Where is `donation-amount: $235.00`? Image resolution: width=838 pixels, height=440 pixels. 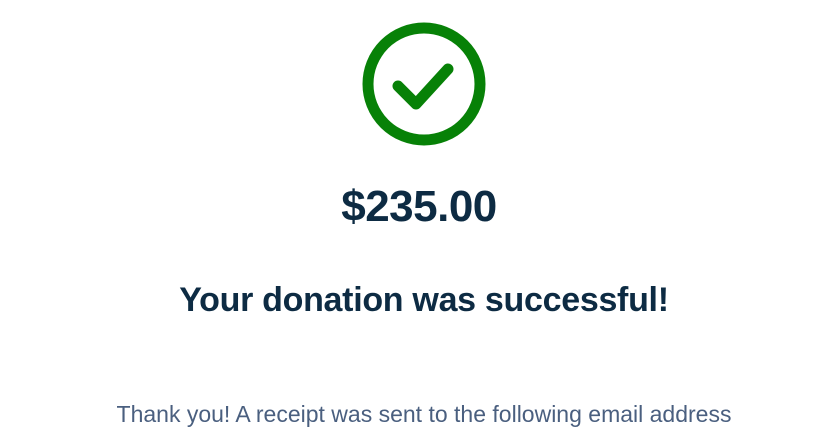
donation-amount: $235.00 is located at coordinates (419, 206).